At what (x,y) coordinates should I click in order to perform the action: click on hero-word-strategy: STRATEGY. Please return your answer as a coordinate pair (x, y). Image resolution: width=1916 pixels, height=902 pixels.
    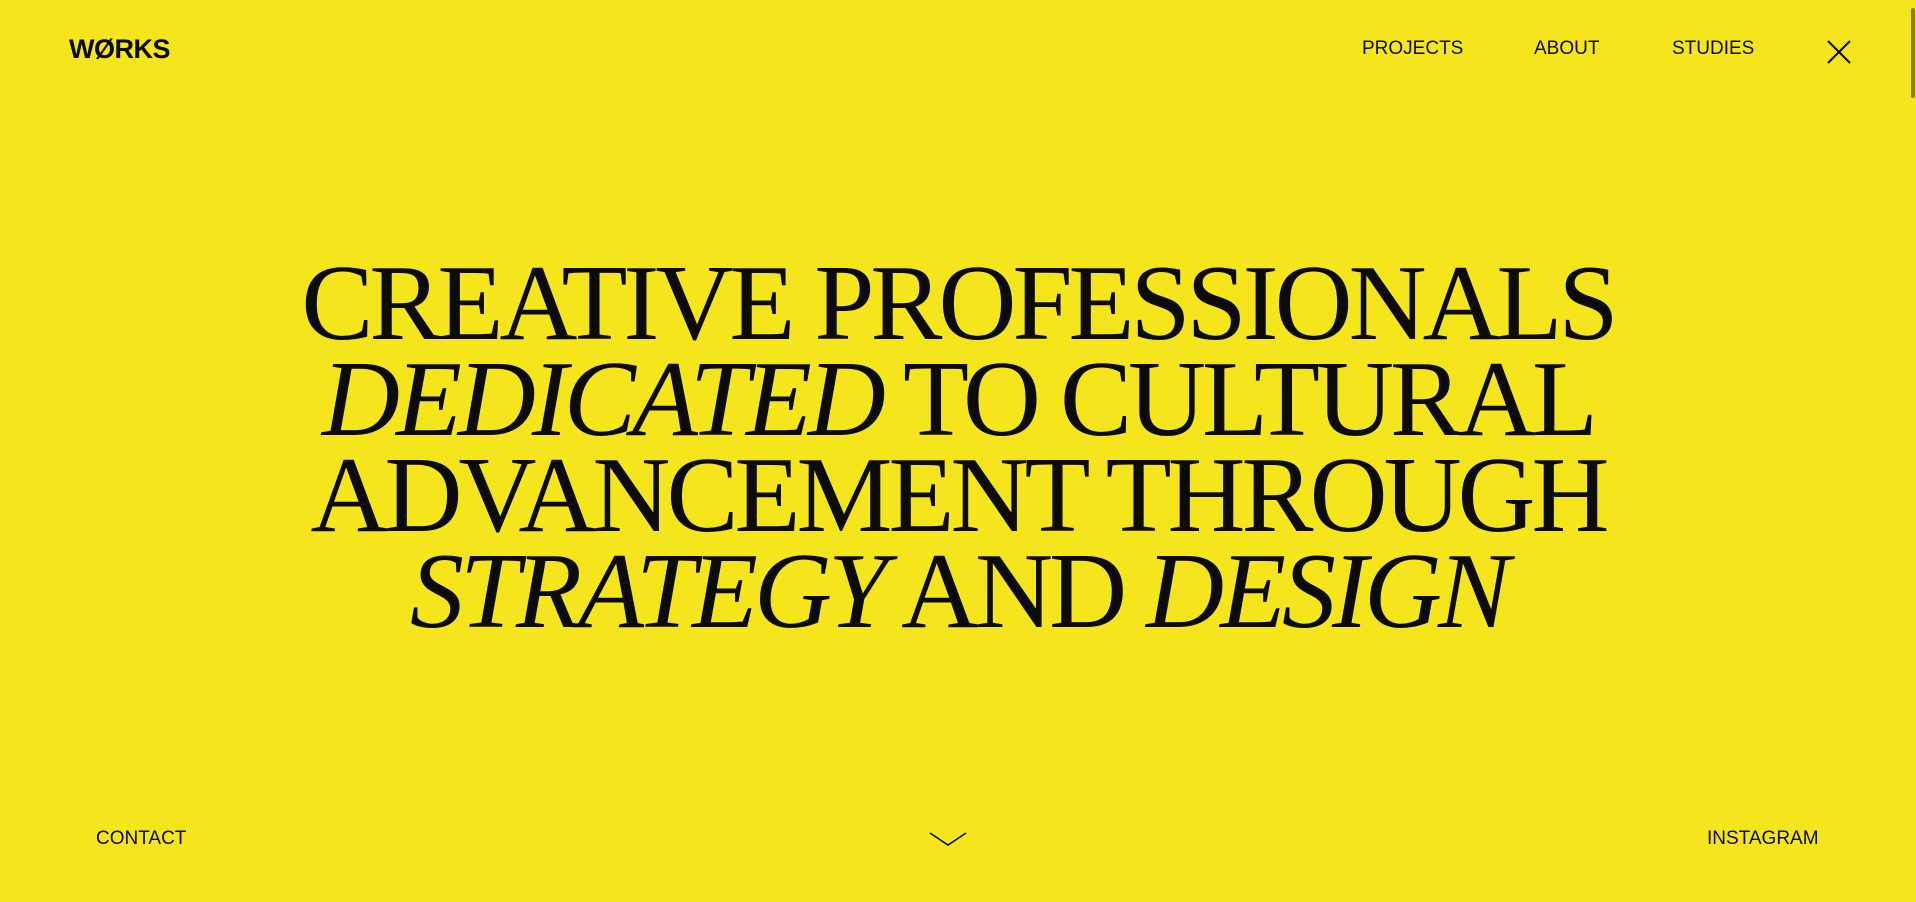
    Looking at the image, I should click on (648, 591).